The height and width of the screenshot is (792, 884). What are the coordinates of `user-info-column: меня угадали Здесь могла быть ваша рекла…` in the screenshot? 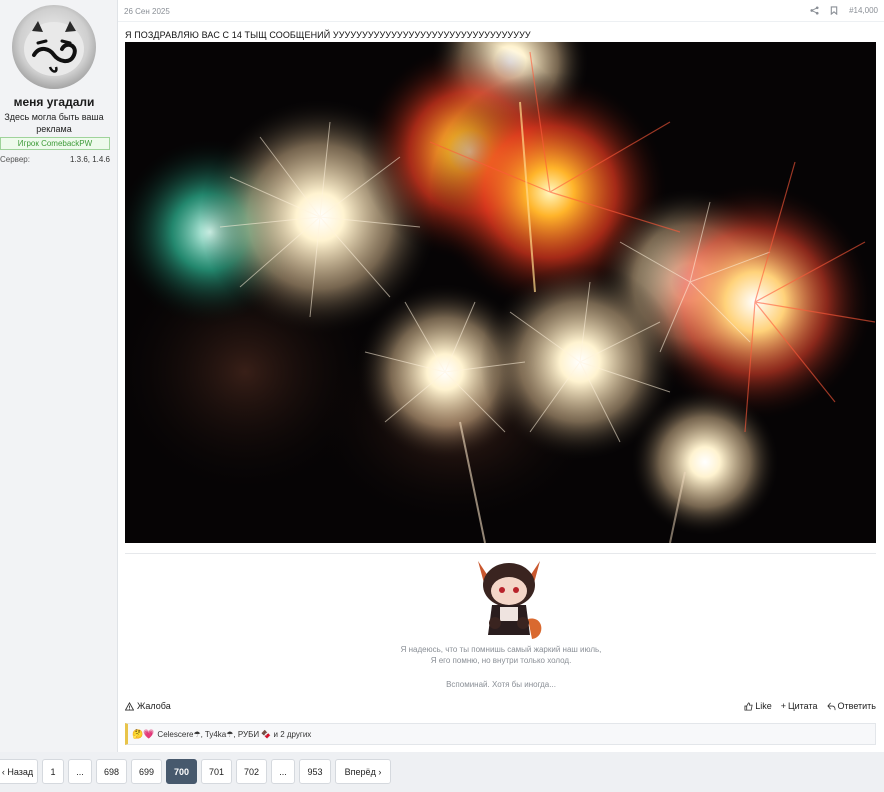 It's located at (59, 376).